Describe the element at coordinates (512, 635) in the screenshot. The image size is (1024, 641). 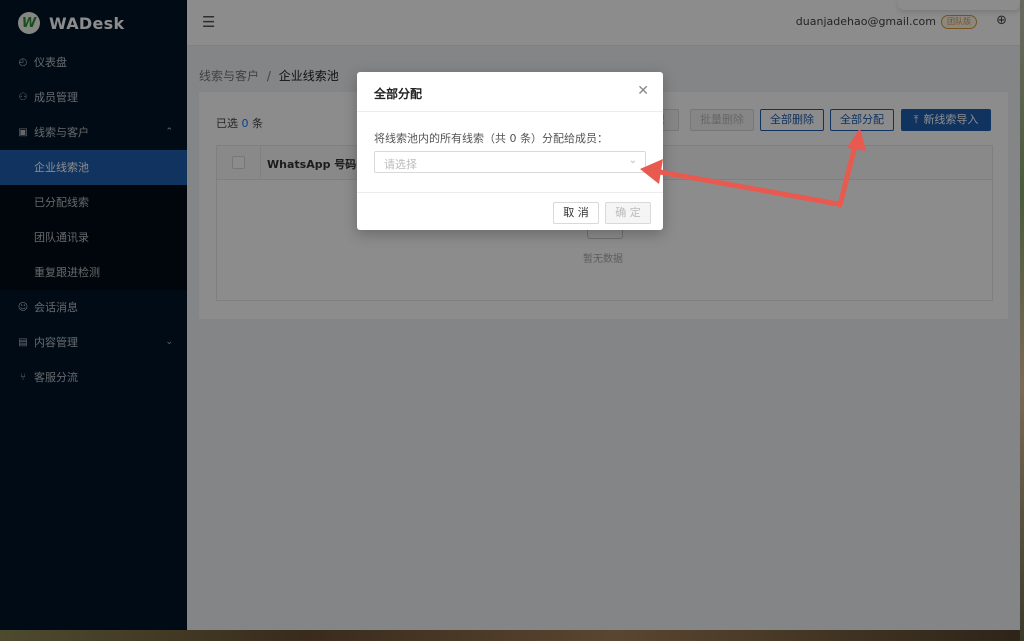
I see `desktop-background` at that location.